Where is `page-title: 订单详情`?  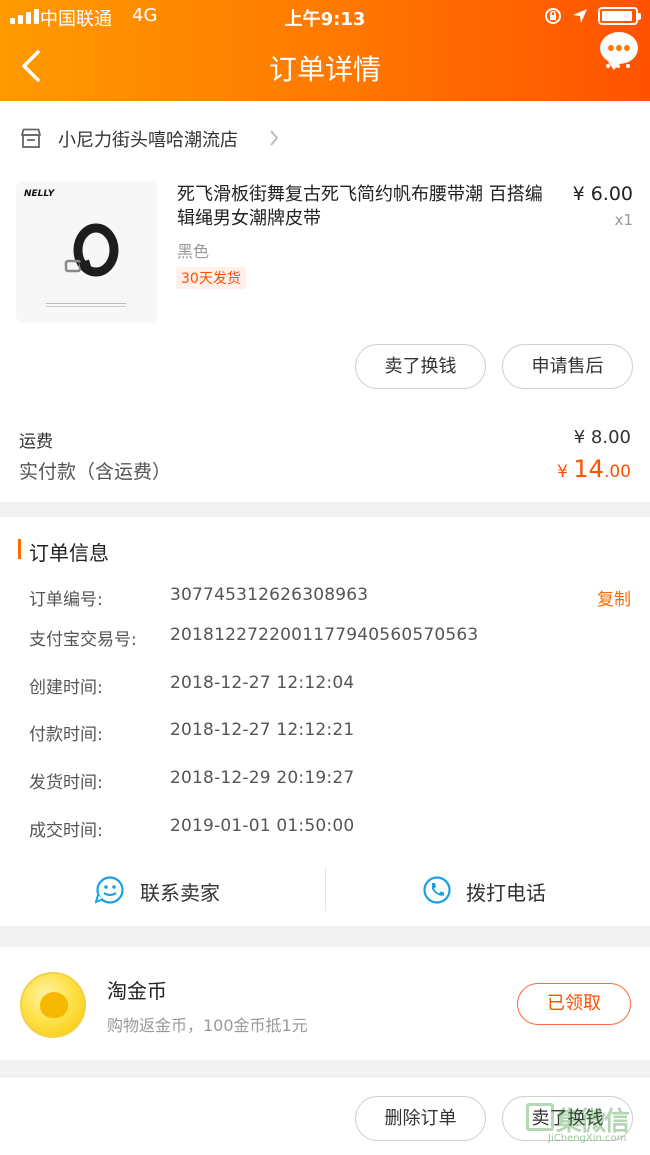 page-title: 订单详情 is located at coordinates (324, 69).